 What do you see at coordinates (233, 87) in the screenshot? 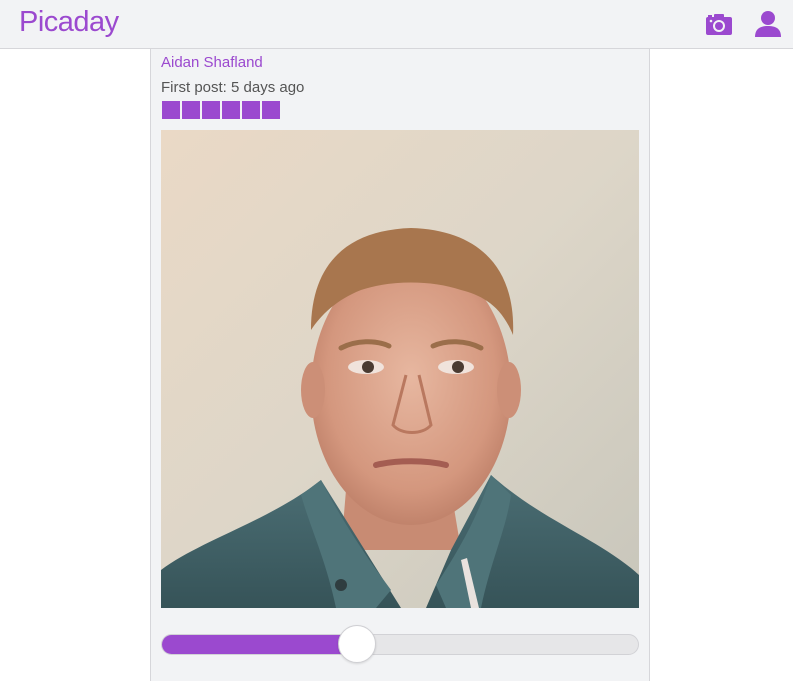
I see `first-post-text: First post: 5 days ago` at bounding box center [233, 87].